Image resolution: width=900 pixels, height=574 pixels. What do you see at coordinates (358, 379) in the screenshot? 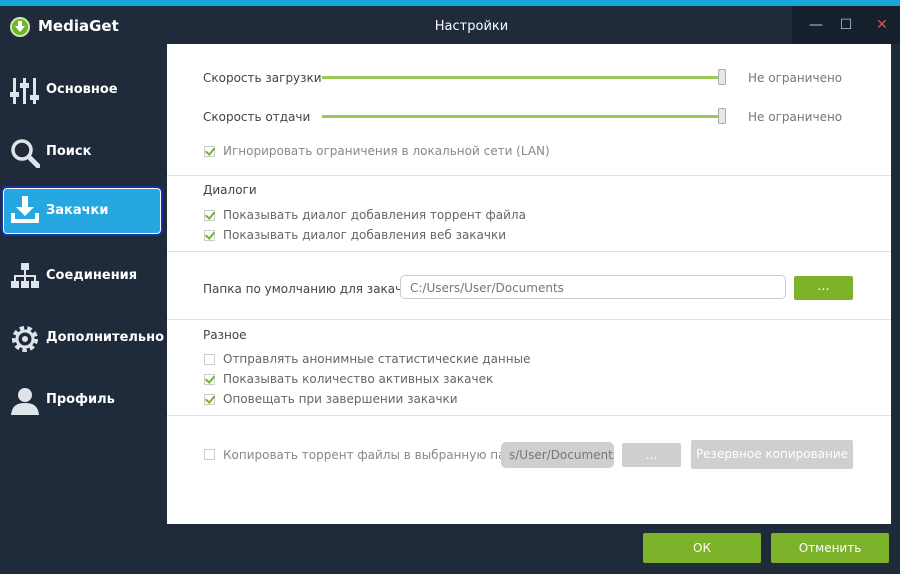
I see `show-active-label: Показывать количество активных закачек` at bounding box center [358, 379].